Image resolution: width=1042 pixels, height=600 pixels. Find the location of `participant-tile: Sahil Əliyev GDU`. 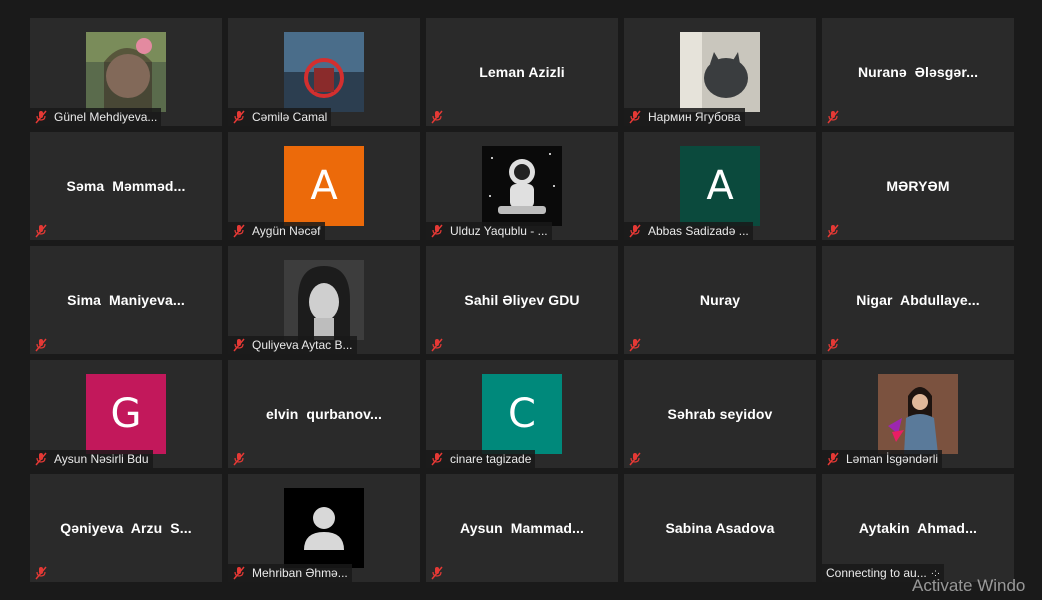

participant-tile: Sahil Əliyev GDU is located at coordinates (522, 300).